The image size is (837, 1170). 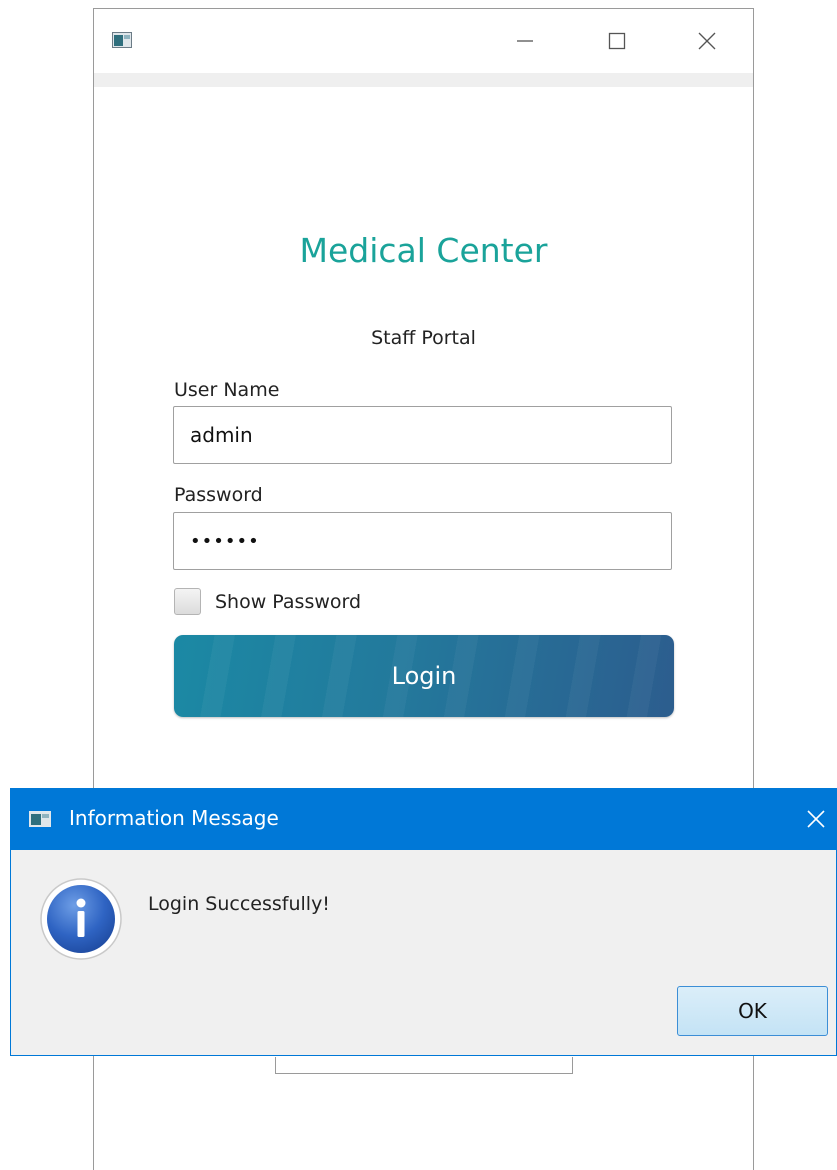 I want to click on login-button: Login, so click(x=424, y=676).